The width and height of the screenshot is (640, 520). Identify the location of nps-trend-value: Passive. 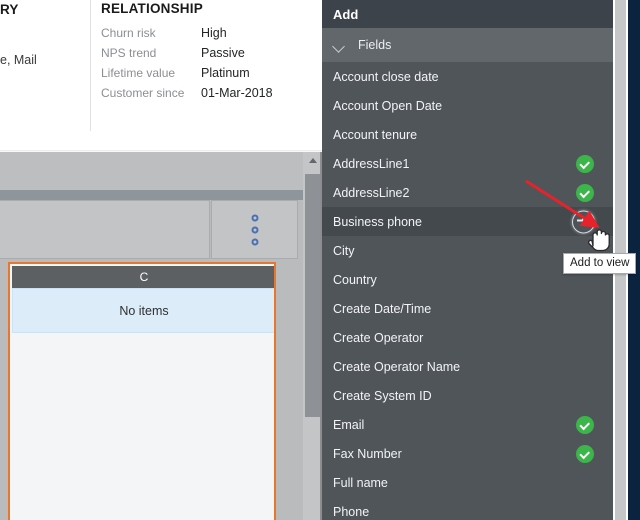
(223, 53).